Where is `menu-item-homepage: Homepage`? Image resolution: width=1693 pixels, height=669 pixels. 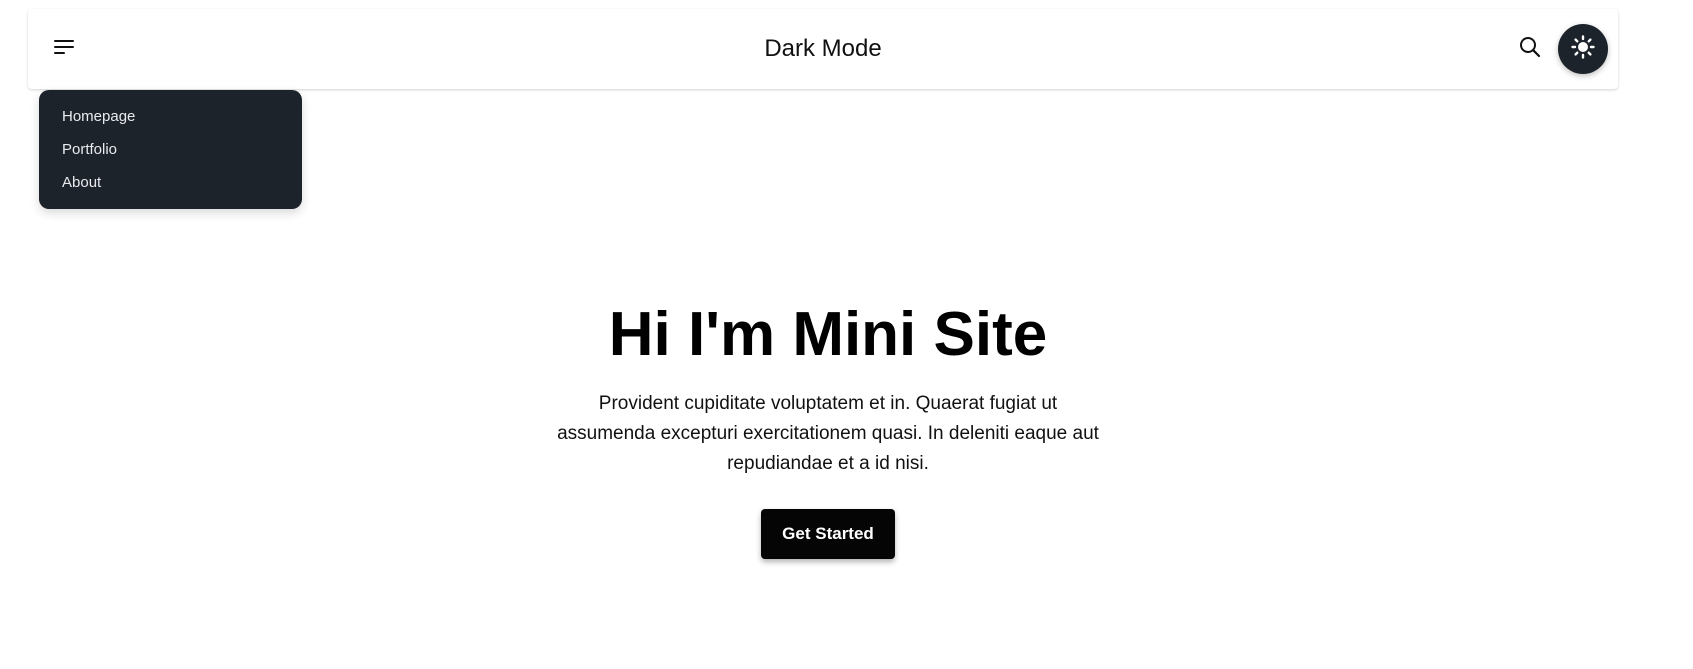
menu-item-homepage: Homepage is located at coordinates (170, 116).